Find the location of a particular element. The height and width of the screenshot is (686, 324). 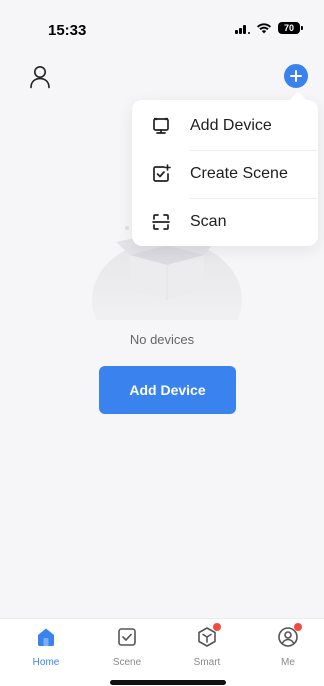

tab-label: Me is located at coordinates (288, 662).